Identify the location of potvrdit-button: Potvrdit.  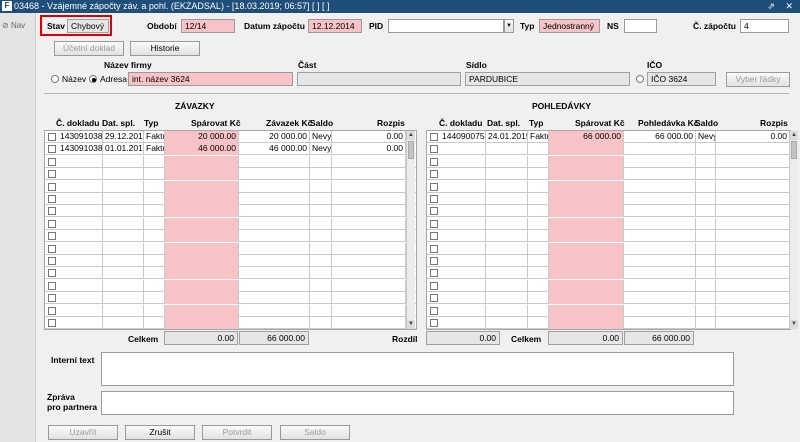
(237, 432).